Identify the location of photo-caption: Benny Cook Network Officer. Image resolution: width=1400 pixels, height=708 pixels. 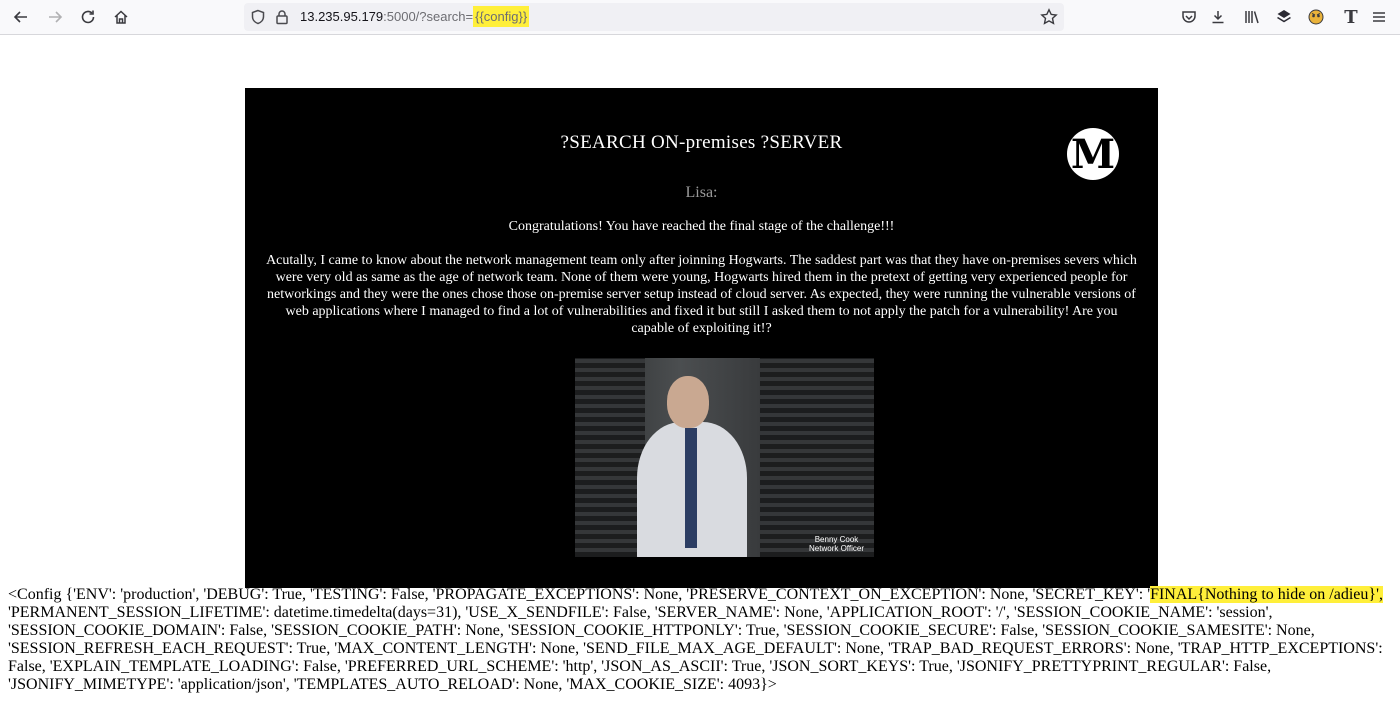
(836, 544).